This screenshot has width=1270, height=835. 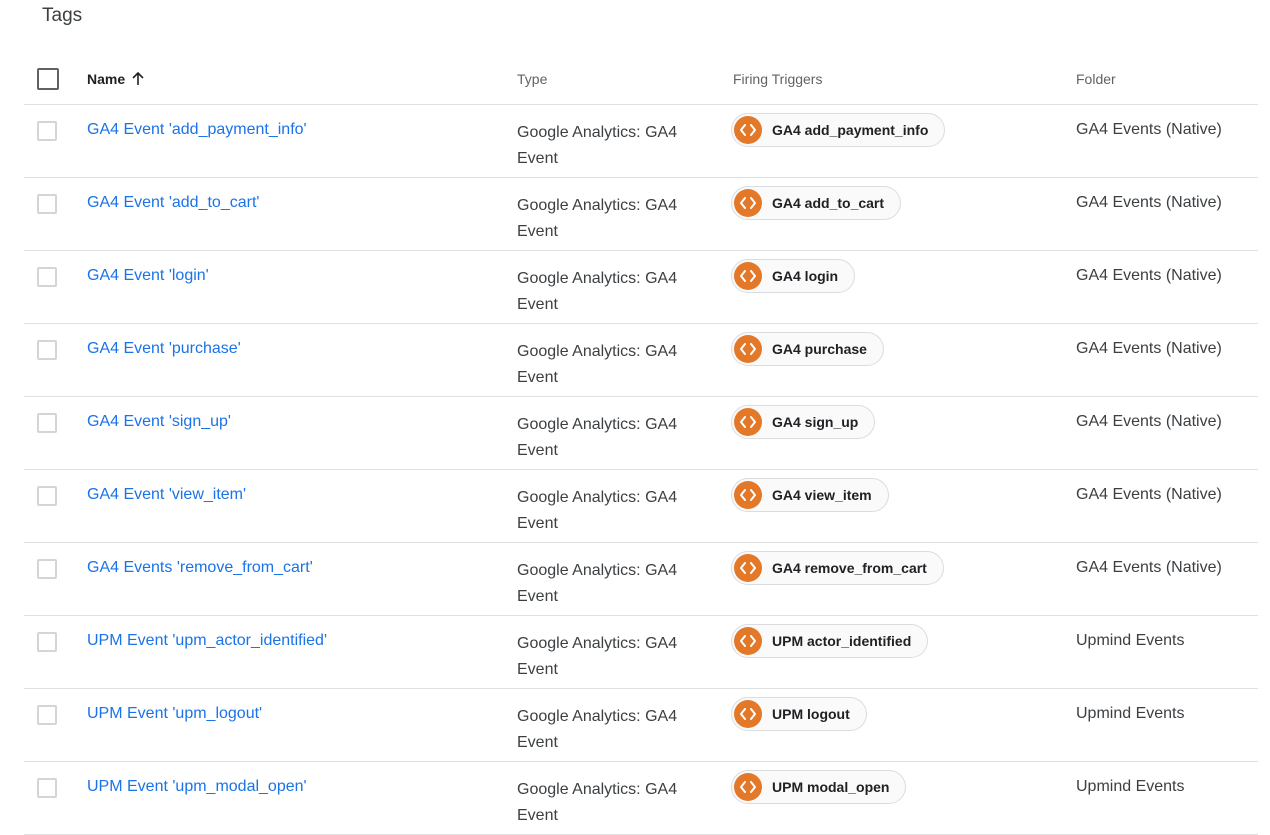 I want to click on table-row: GA4 Event 'purchase' Google Analytics, so click(x=641, y=360).